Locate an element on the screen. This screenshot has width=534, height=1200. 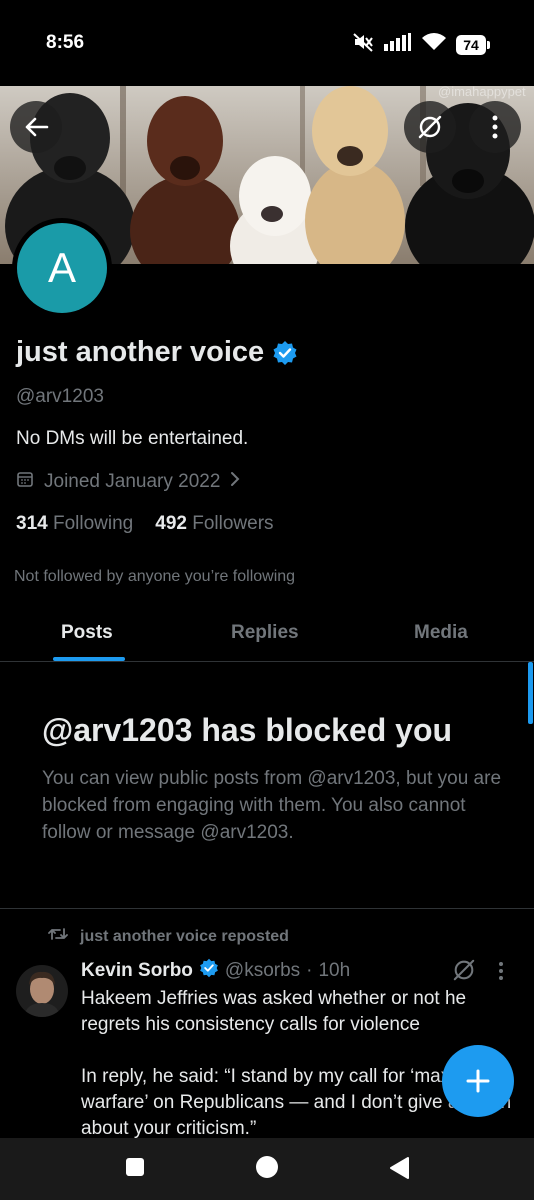
post-header: Kevin Sorbo @ksorbs · 10h is located at coordinates (215, 971).